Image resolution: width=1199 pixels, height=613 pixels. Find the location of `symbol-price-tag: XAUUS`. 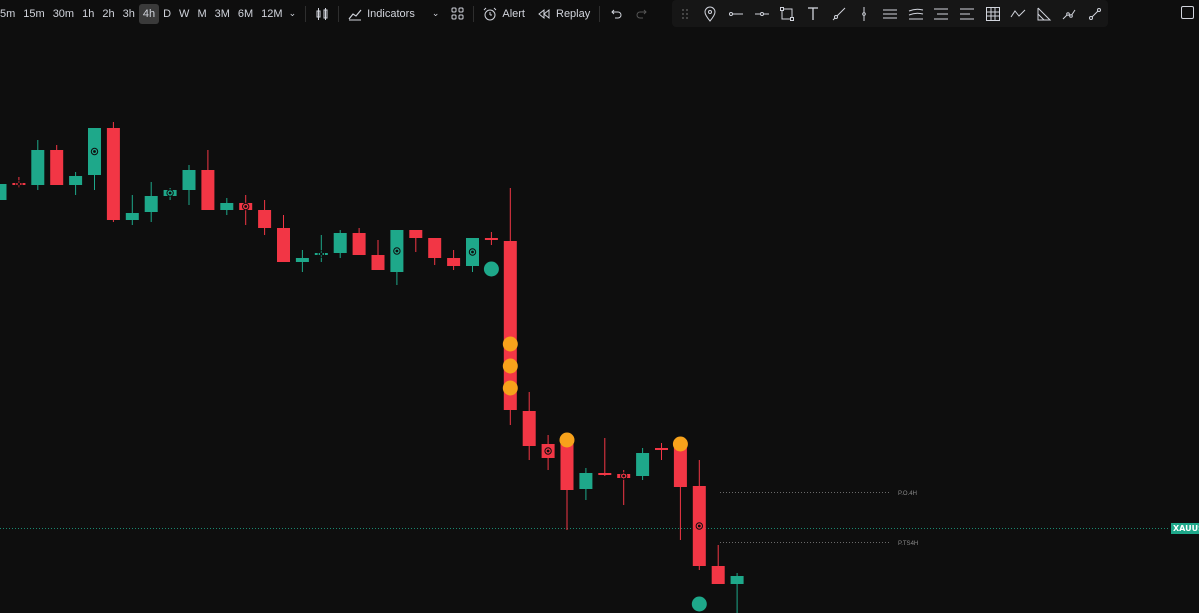

symbol-price-tag: XAUUS is located at coordinates (1185, 528).